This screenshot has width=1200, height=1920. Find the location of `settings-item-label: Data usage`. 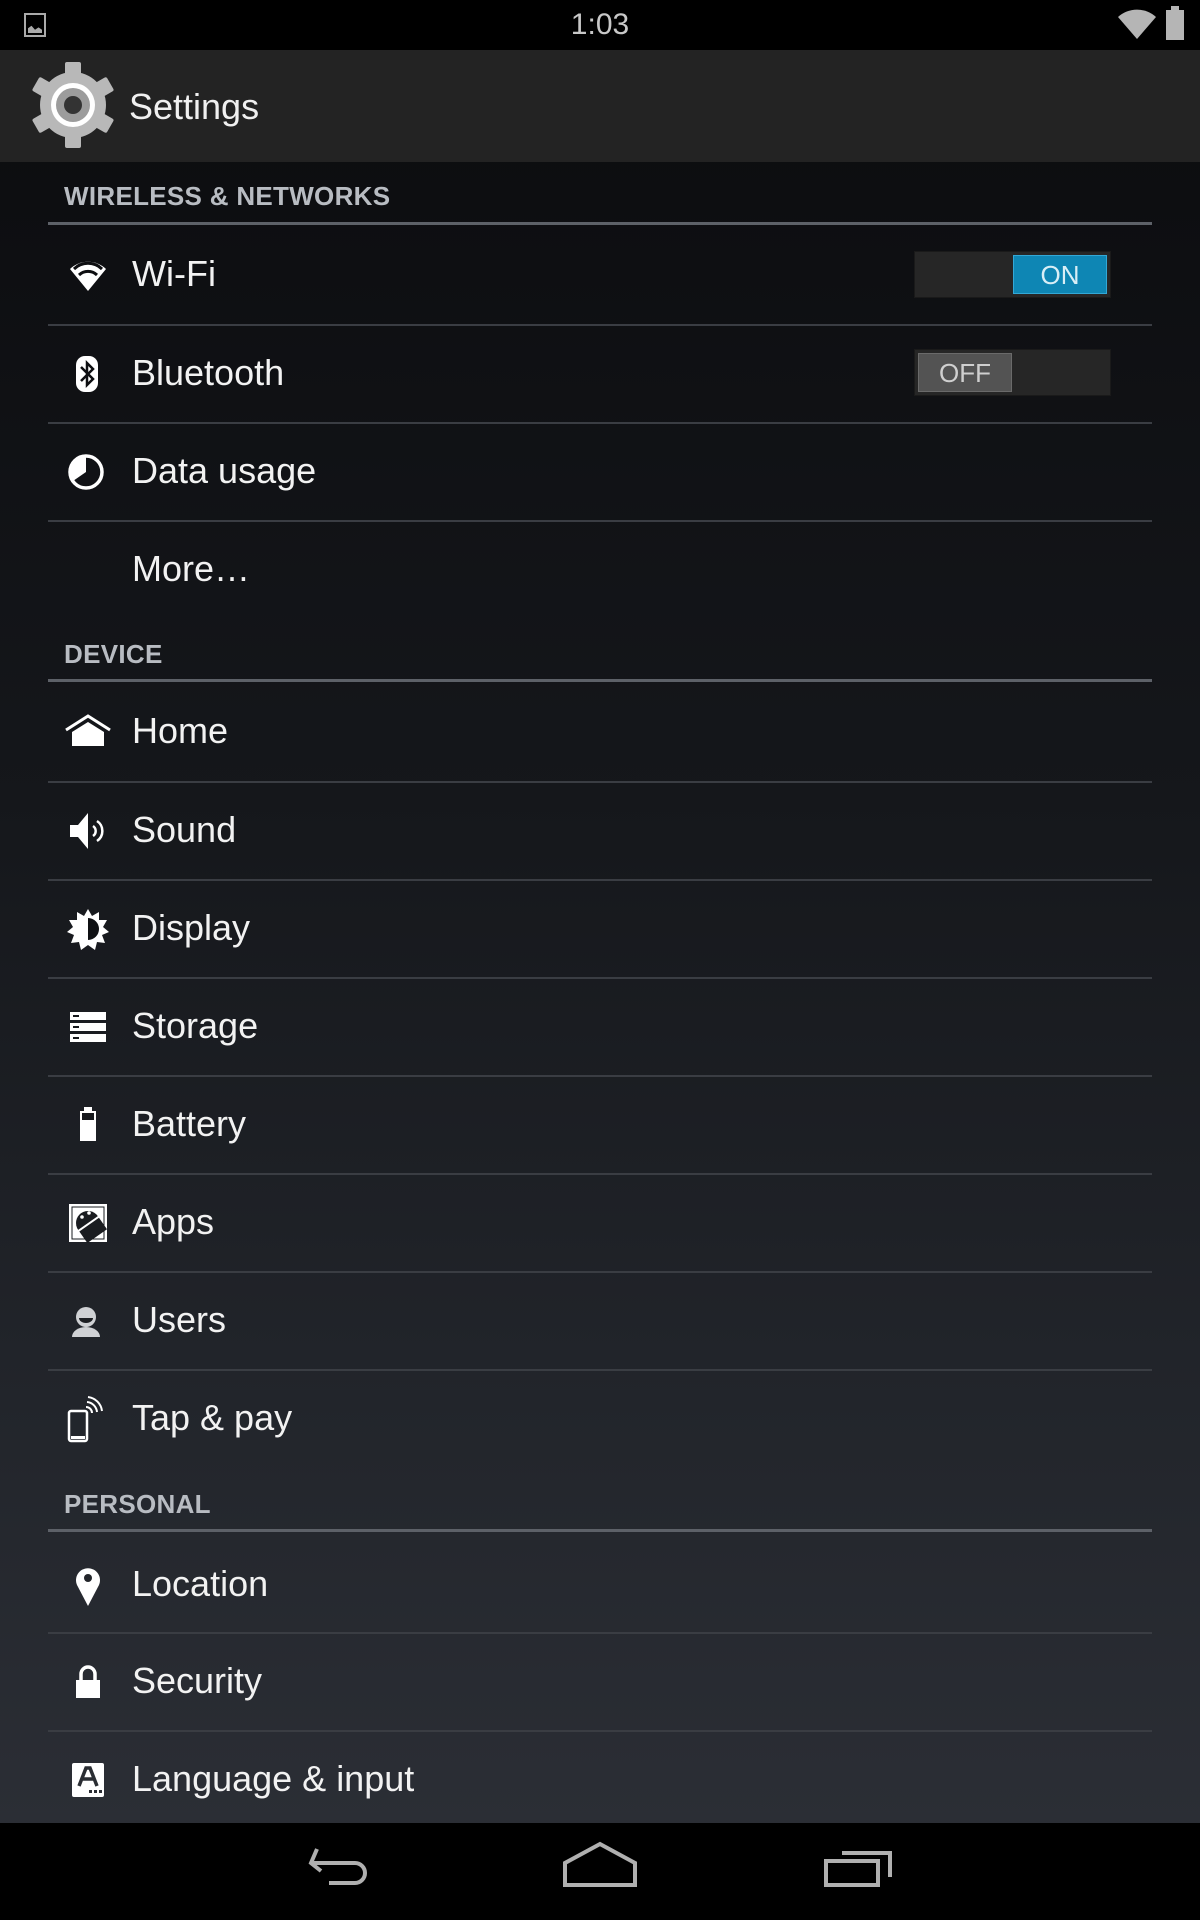

settings-item-label: Data usage is located at coordinates (224, 471).